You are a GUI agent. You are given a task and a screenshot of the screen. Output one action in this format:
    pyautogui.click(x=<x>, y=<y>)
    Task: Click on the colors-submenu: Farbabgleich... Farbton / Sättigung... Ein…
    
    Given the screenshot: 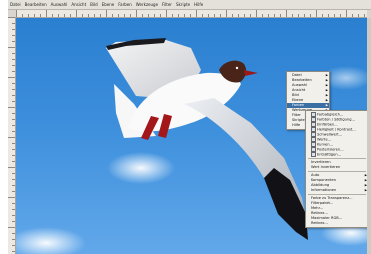 What is the action you would take?
    pyautogui.click(x=336, y=169)
    